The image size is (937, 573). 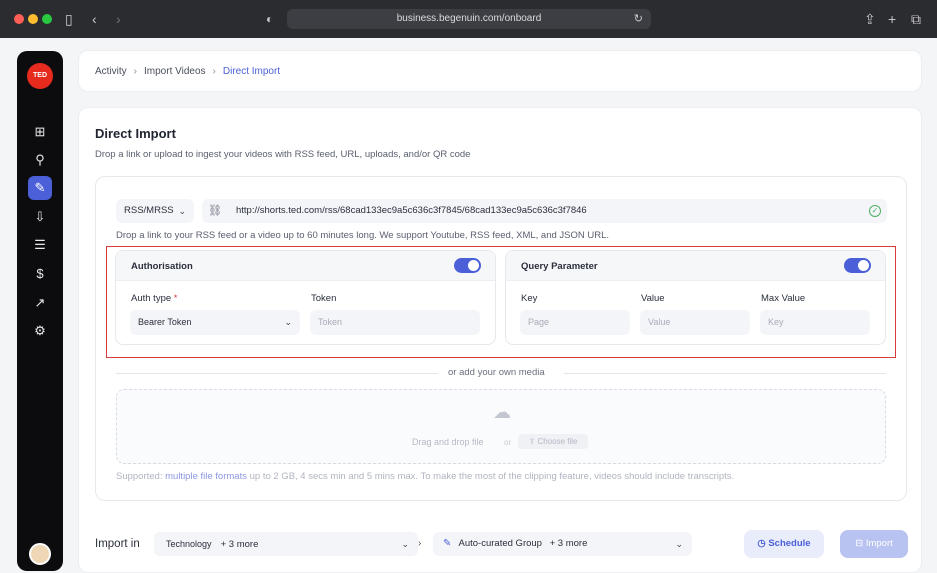 What do you see at coordinates (40, 303) in the screenshot?
I see `analytics-icon: ↗` at bounding box center [40, 303].